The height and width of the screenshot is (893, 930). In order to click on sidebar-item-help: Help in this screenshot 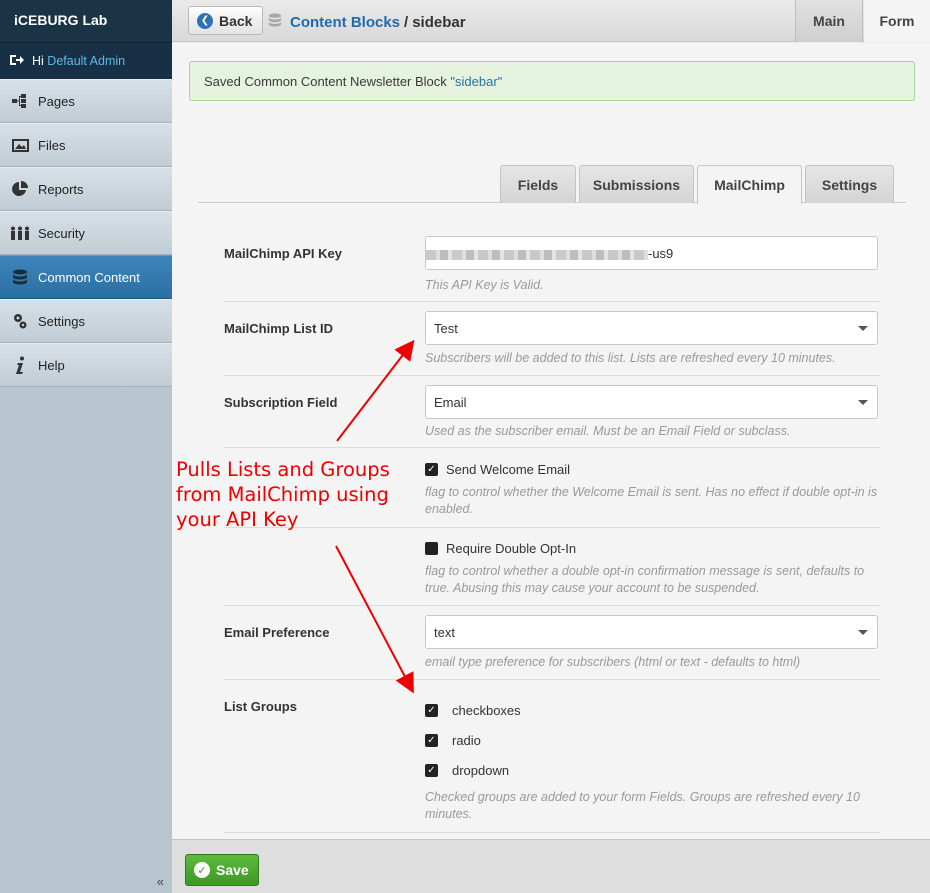, I will do `click(86, 365)`.